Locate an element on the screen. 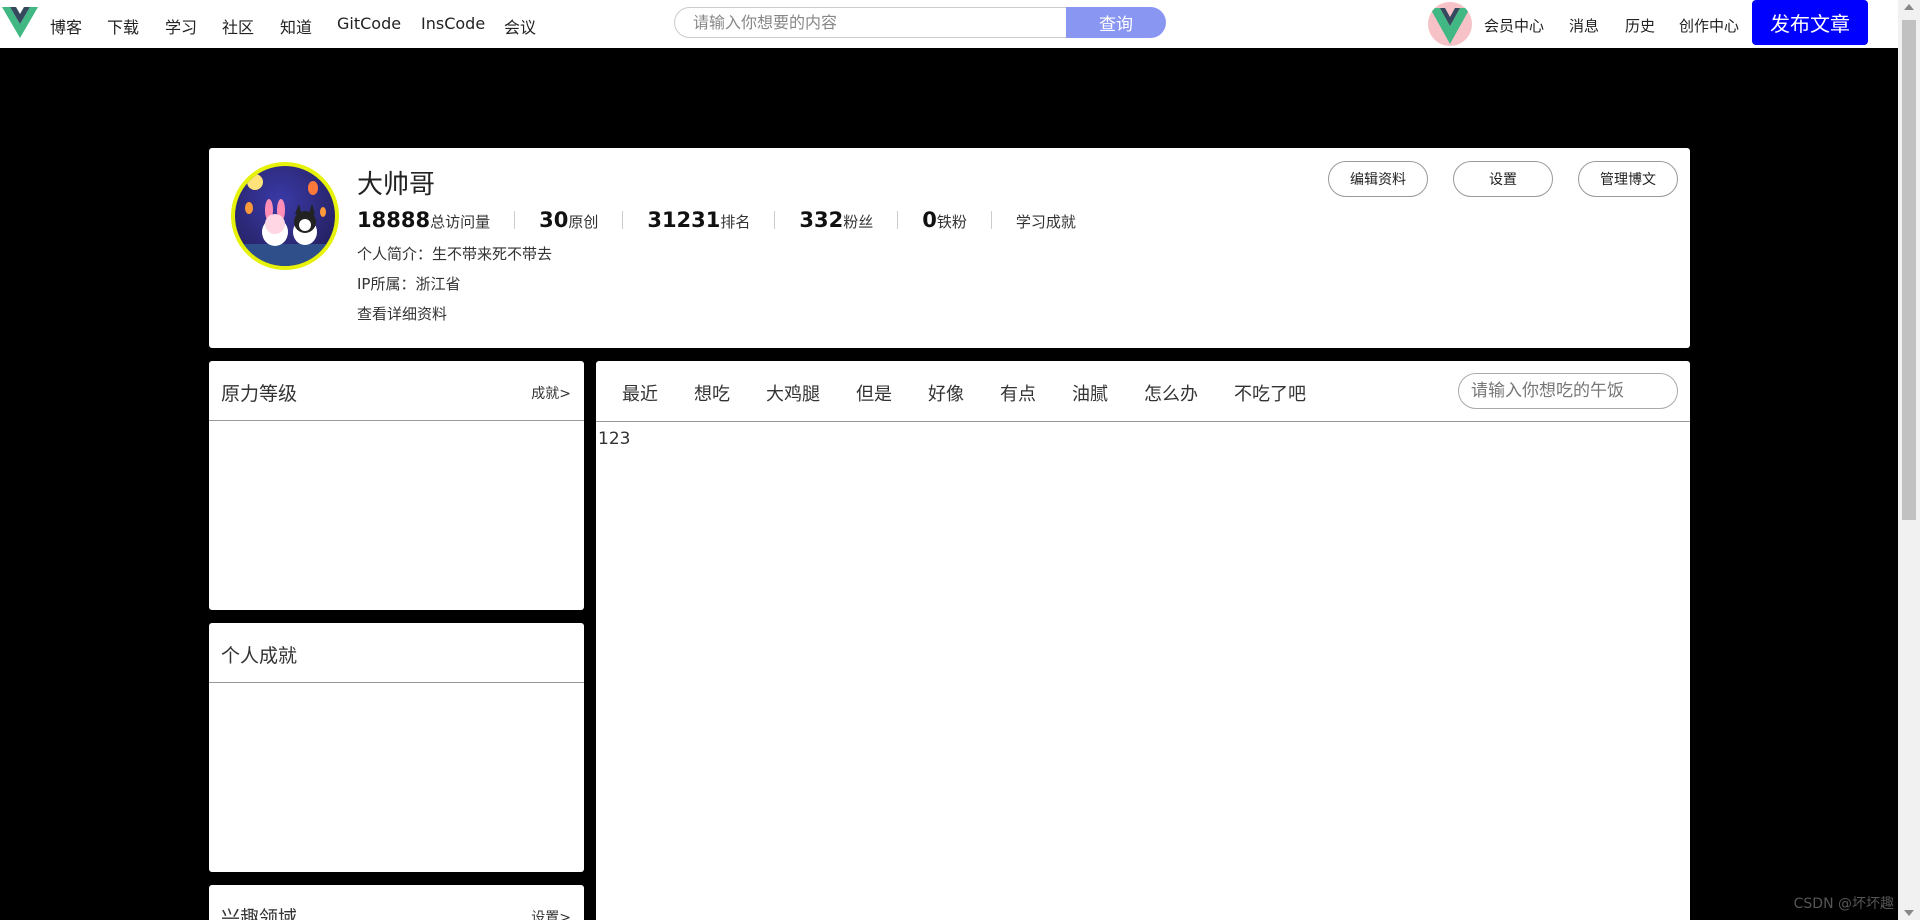 This screenshot has height=920, width=1920. page-scrollbar is located at coordinates (1909, 460).